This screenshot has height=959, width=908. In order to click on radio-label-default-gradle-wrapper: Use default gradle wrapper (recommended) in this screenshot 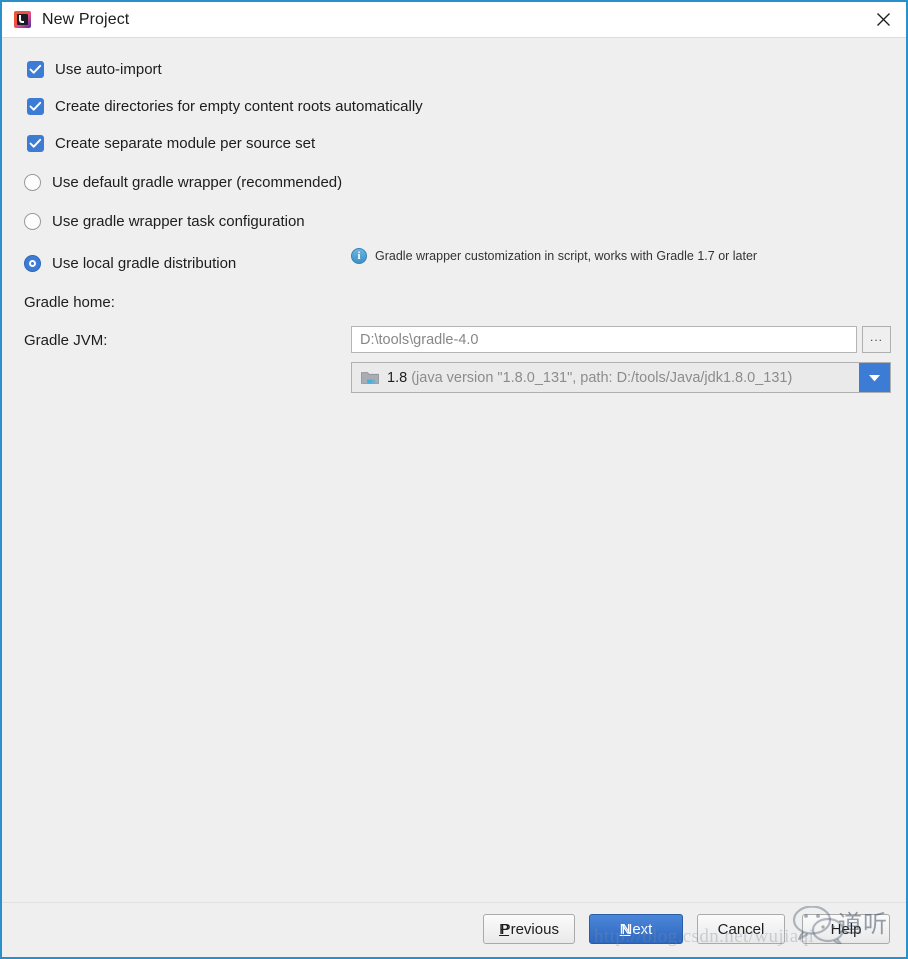, I will do `click(197, 182)`.